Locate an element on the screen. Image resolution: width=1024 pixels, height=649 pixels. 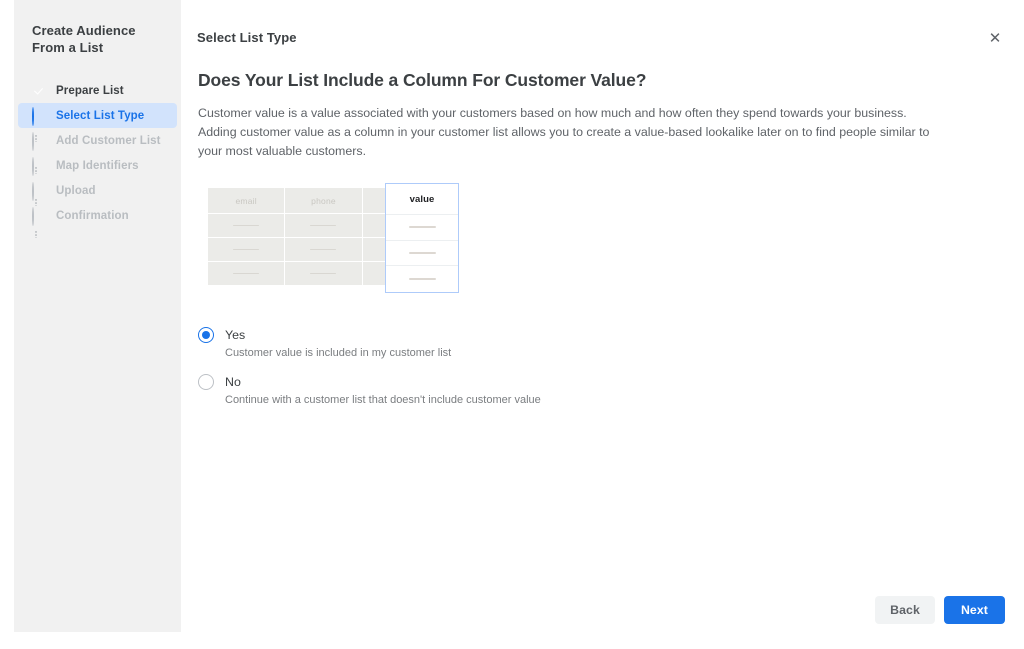
next-button: Next is located at coordinates (974, 610).